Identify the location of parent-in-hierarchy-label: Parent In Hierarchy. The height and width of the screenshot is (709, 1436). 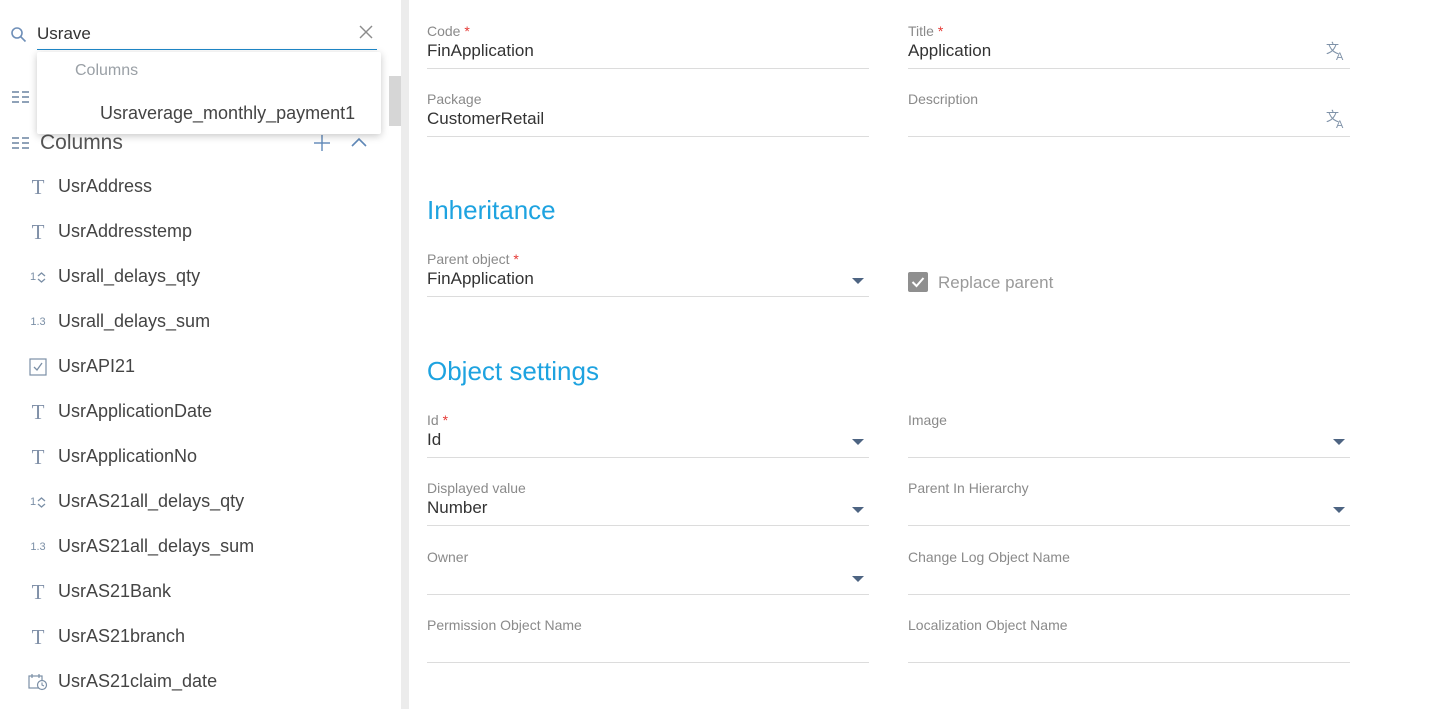
(968, 488).